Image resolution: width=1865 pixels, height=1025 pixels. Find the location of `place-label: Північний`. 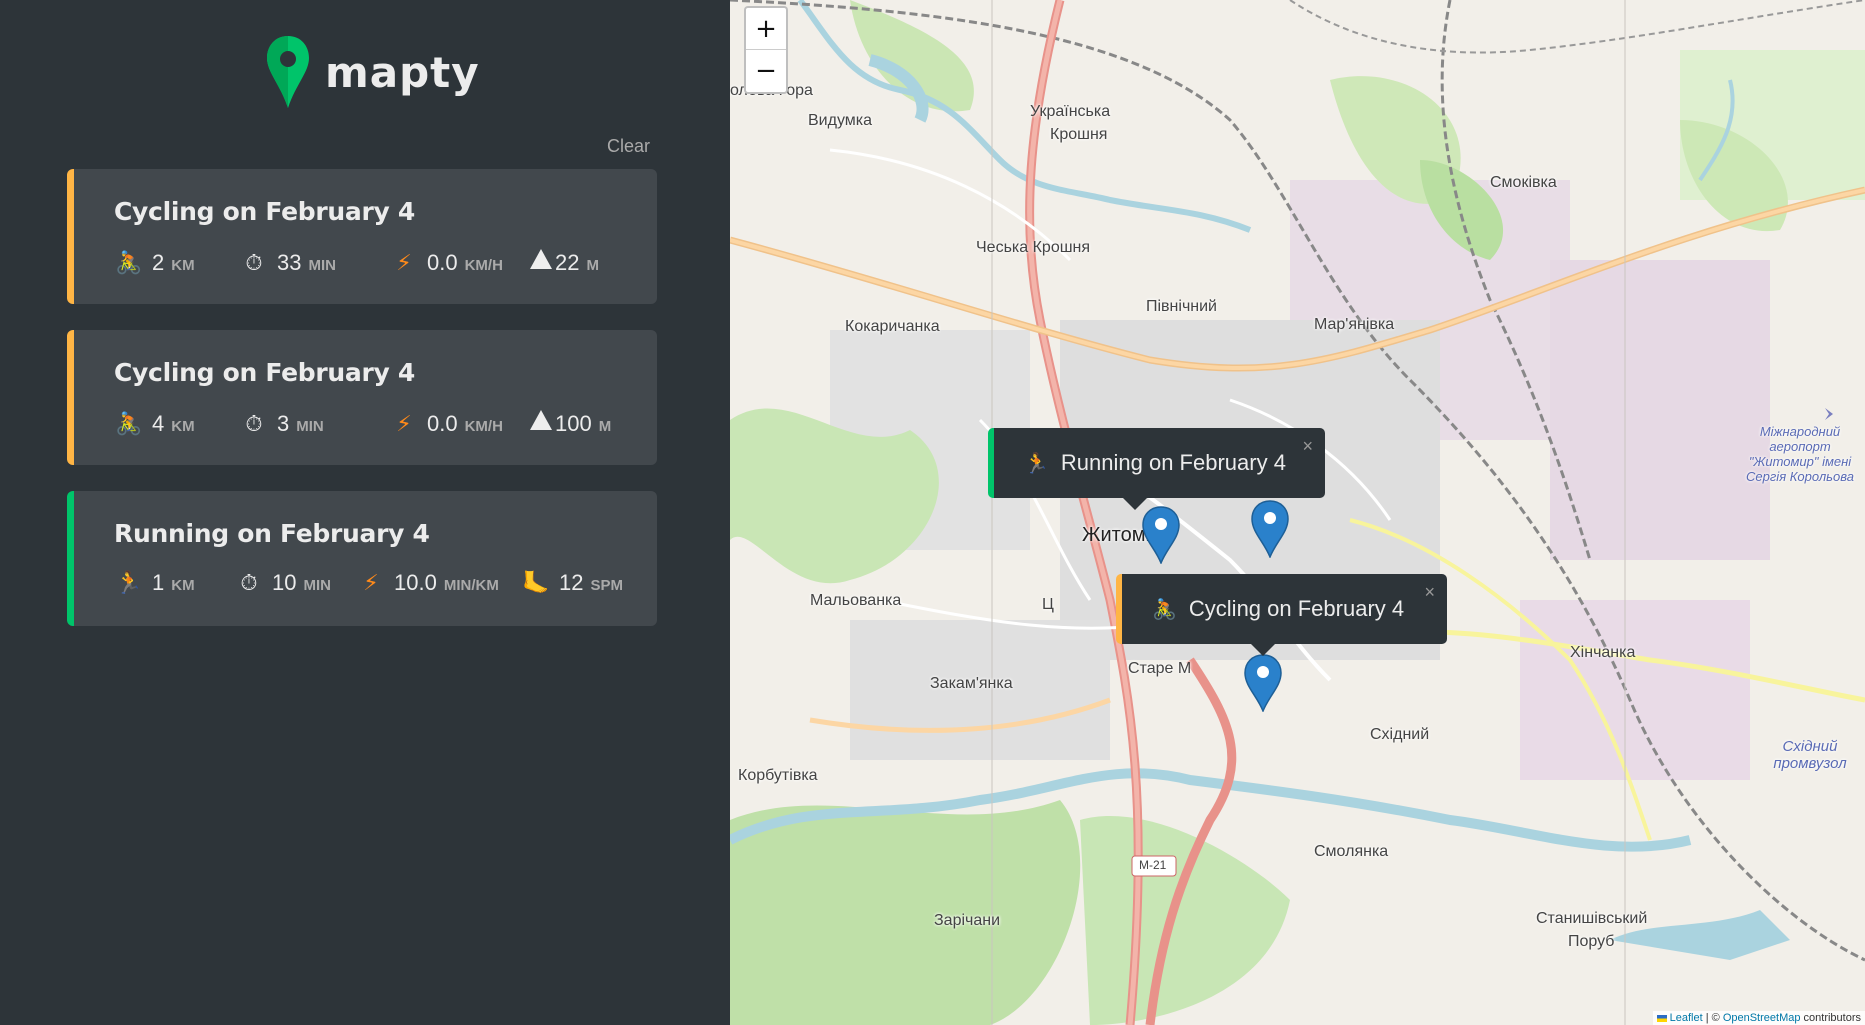

place-label: Північний is located at coordinates (1181, 306).